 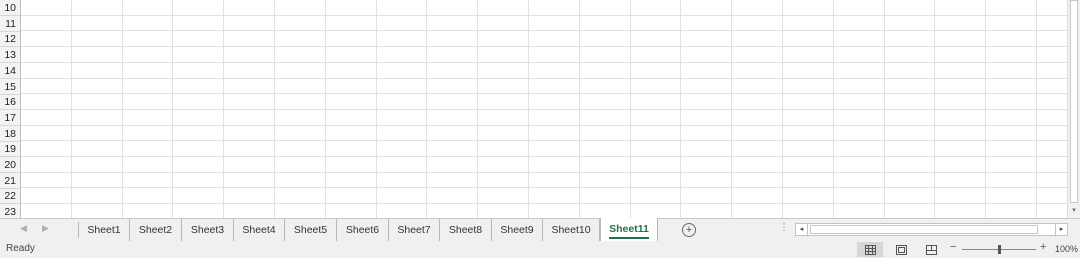 What do you see at coordinates (363, 230) in the screenshot?
I see `sheet-tab: Sheet6` at bounding box center [363, 230].